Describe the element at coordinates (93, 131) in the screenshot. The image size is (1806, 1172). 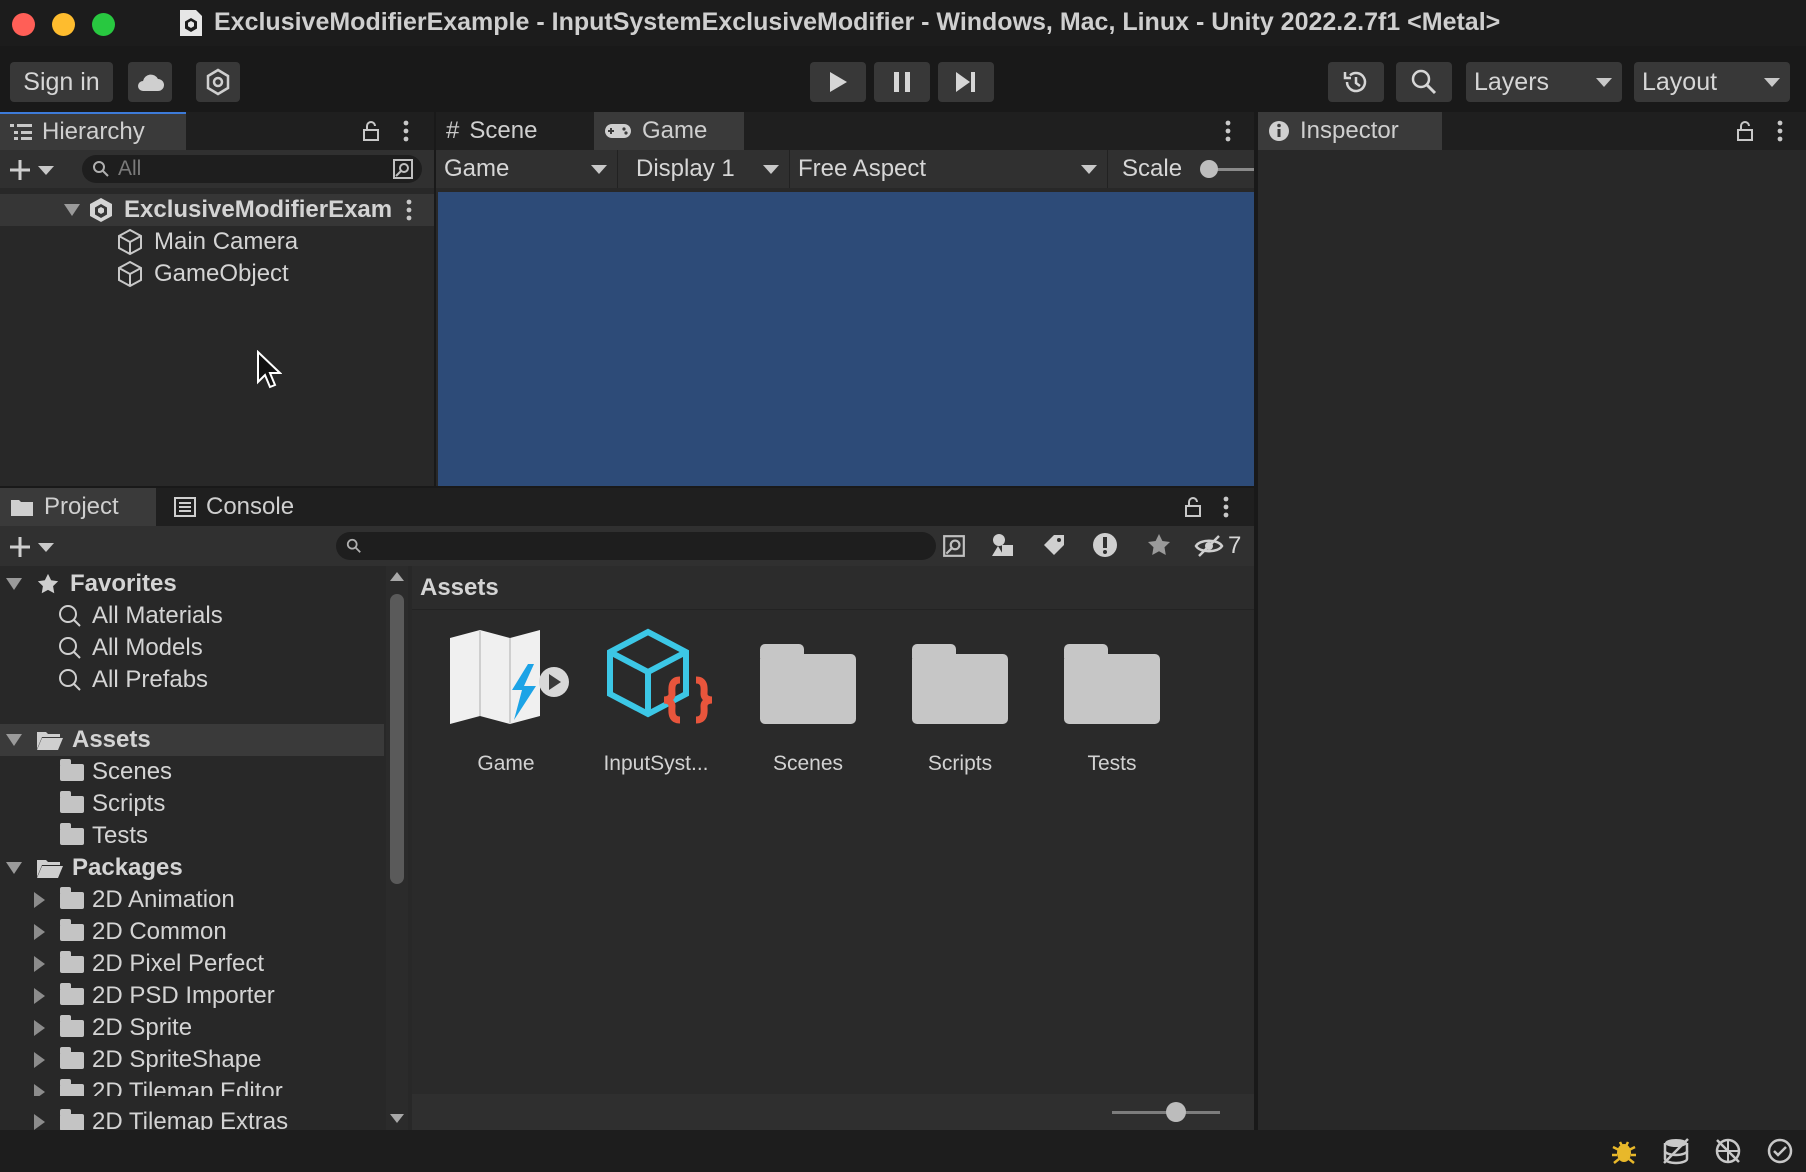
I see `tab-hierarchy: Hierarchy` at that location.